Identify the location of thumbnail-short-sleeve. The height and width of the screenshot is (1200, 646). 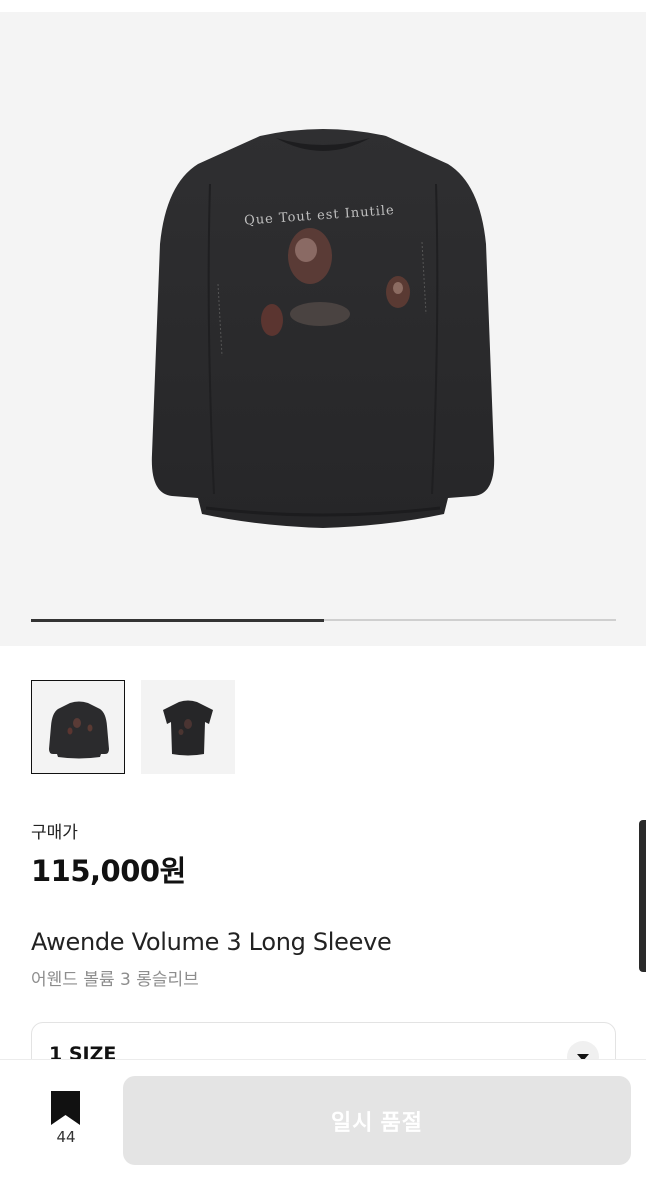
(188, 727).